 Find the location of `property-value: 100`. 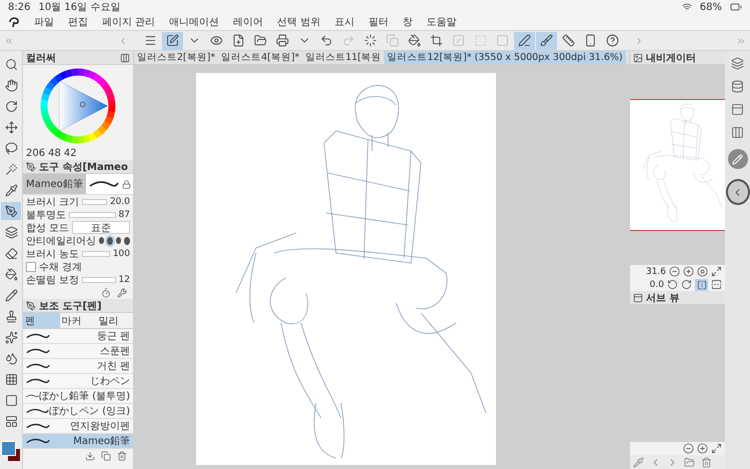

property-value: 100 is located at coordinates (121, 253).